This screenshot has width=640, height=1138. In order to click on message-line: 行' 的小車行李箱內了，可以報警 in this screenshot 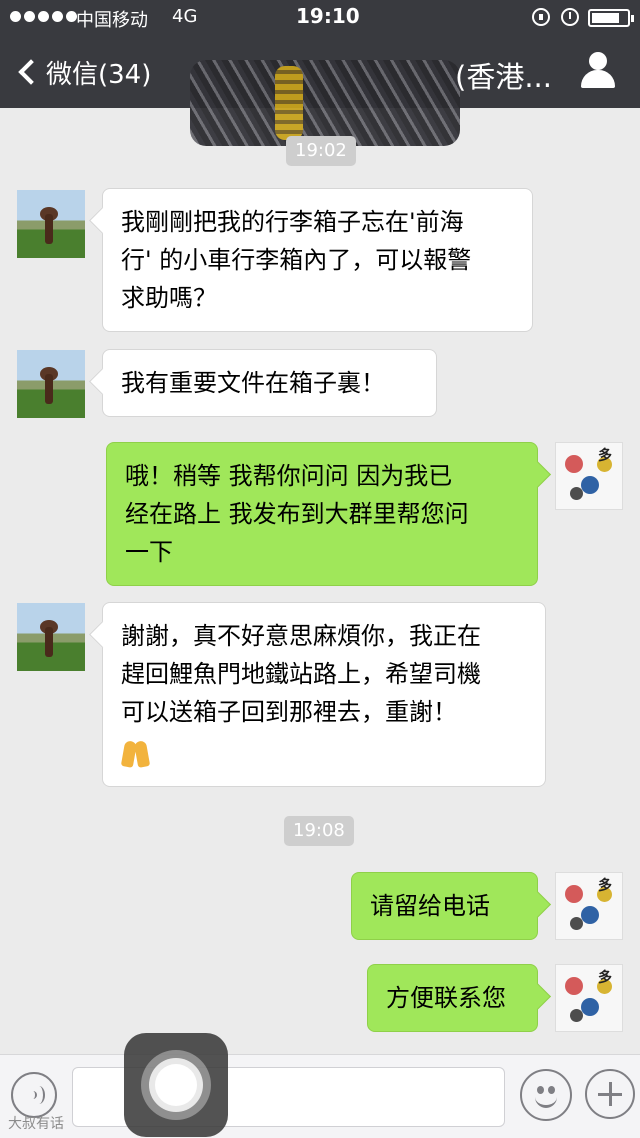, I will do `click(296, 260)`.